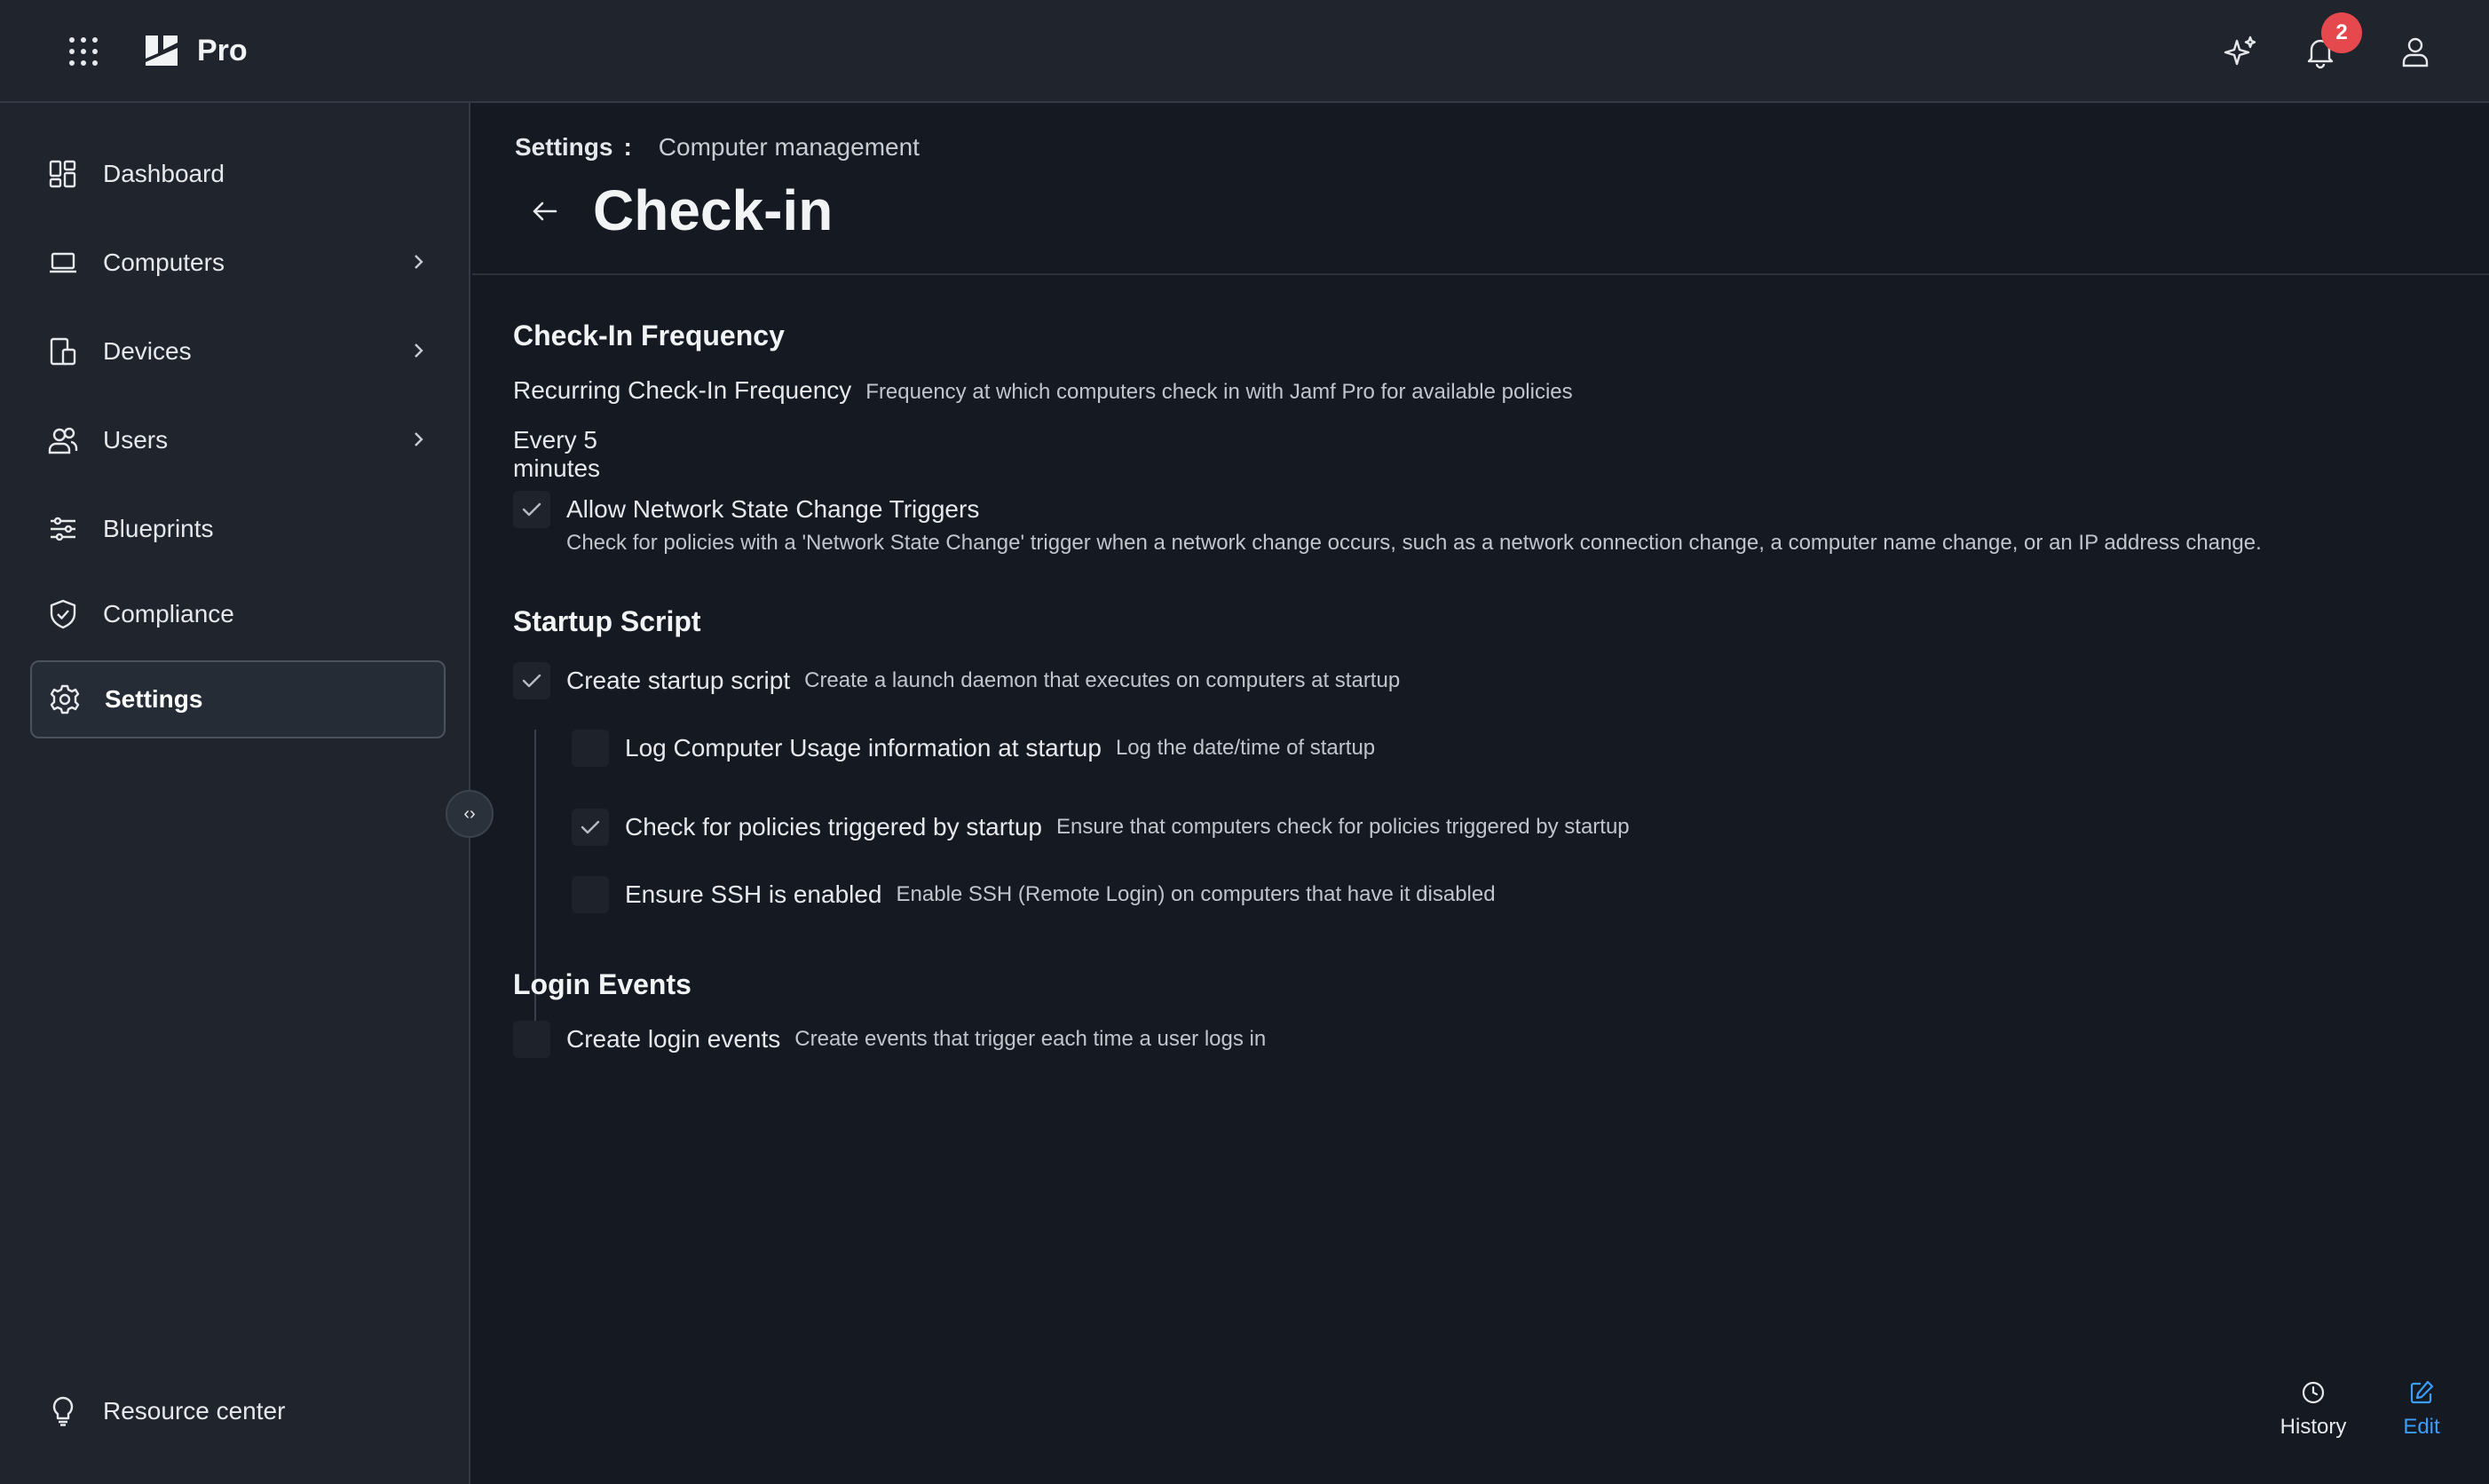 The width and height of the screenshot is (2489, 1484). Describe the element at coordinates (148, 351) in the screenshot. I see `sidebar-item-label: Devices` at that location.